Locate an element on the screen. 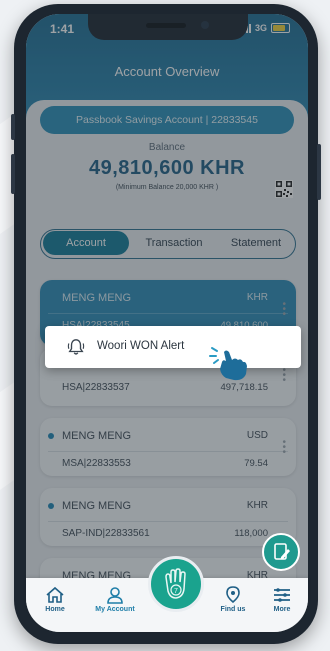 The width and height of the screenshot is (330, 651). nav-more: More is located at coordinates (282, 599).